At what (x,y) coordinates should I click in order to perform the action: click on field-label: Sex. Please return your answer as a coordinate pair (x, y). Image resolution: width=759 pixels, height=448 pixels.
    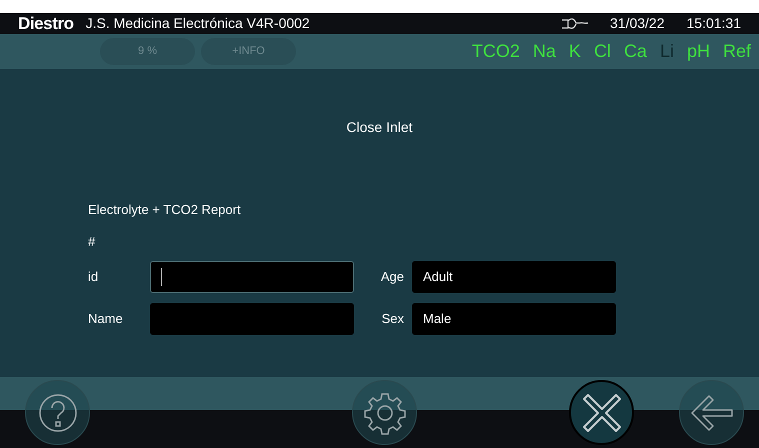
    Looking at the image, I should click on (393, 319).